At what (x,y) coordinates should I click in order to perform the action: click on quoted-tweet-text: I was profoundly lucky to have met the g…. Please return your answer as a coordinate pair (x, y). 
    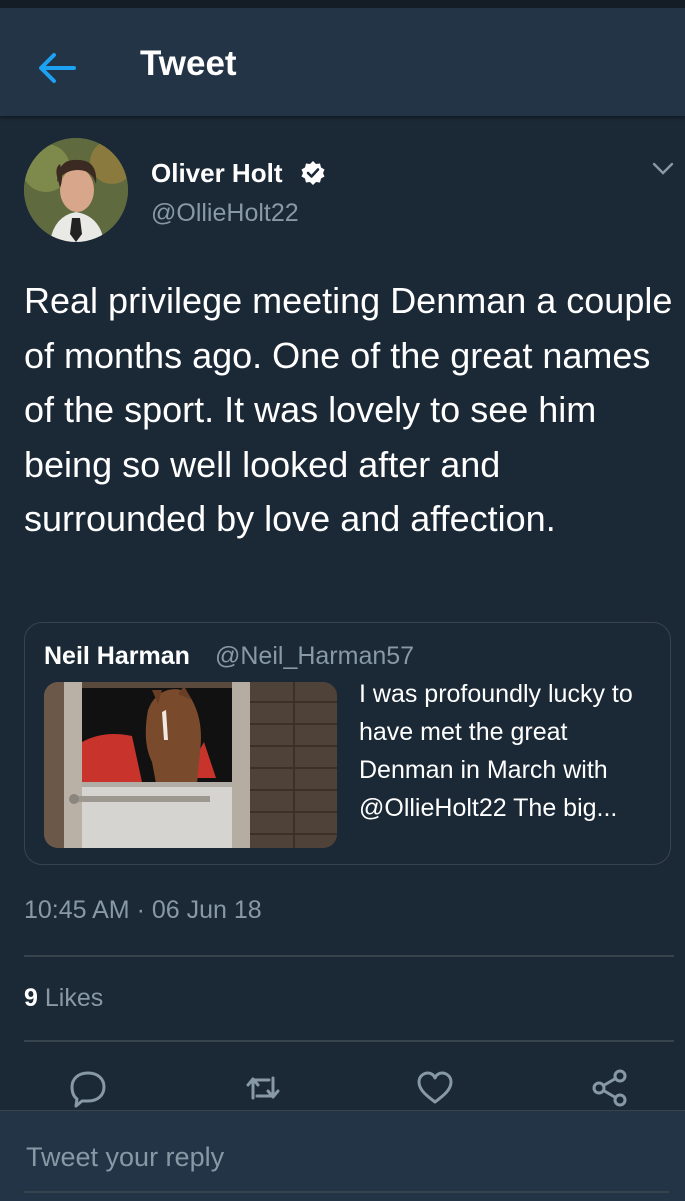
    Looking at the image, I should click on (496, 751).